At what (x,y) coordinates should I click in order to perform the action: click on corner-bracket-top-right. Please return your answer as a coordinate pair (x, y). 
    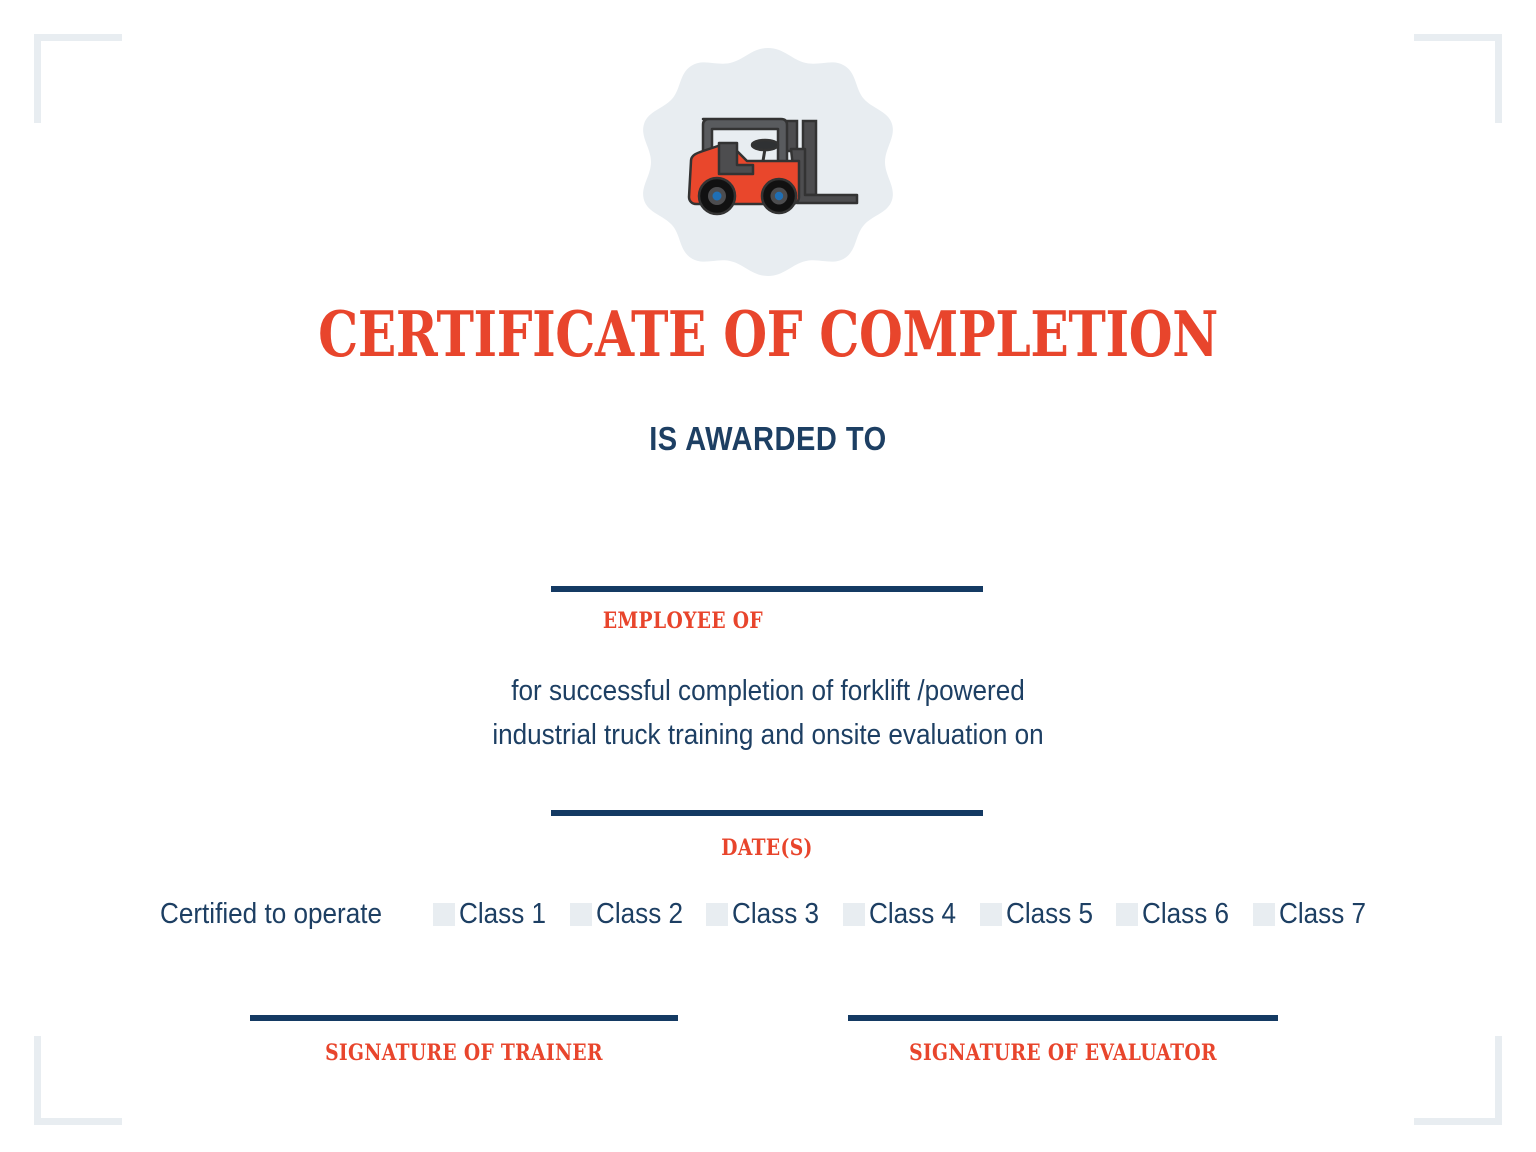
    Looking at the image, I should click on (1458, 78).